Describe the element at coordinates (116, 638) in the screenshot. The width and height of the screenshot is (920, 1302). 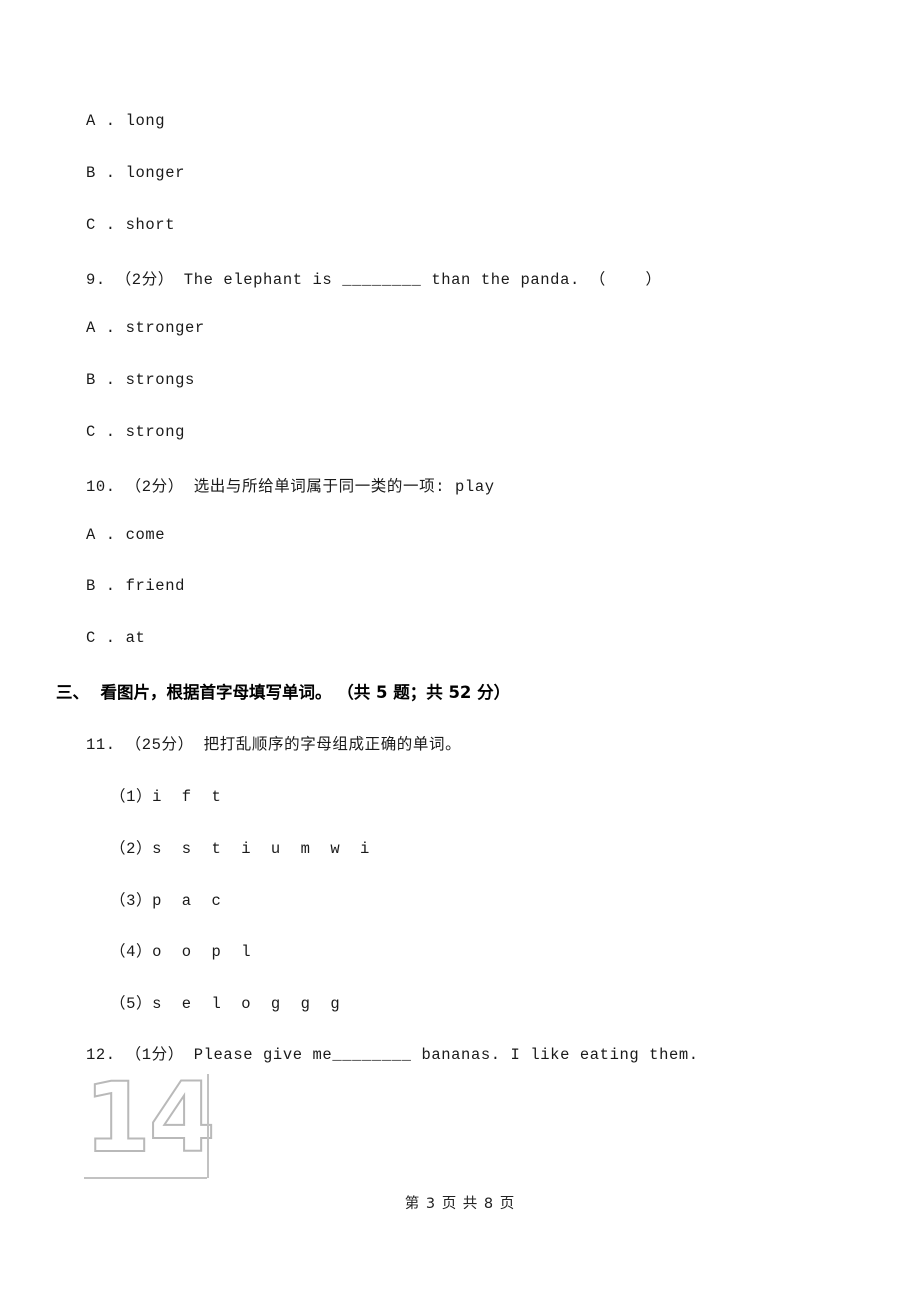
I see `answer-option: C . at` at that location.